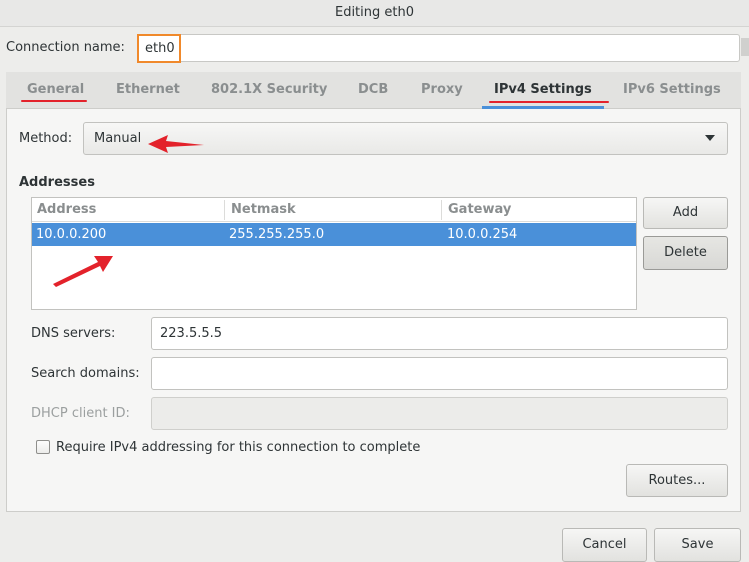 The image size is (749, 562). What do you see at coordinates (128, 211) in the screenshot?
I see `annotation-arrows` at bounding box center [128, 211].